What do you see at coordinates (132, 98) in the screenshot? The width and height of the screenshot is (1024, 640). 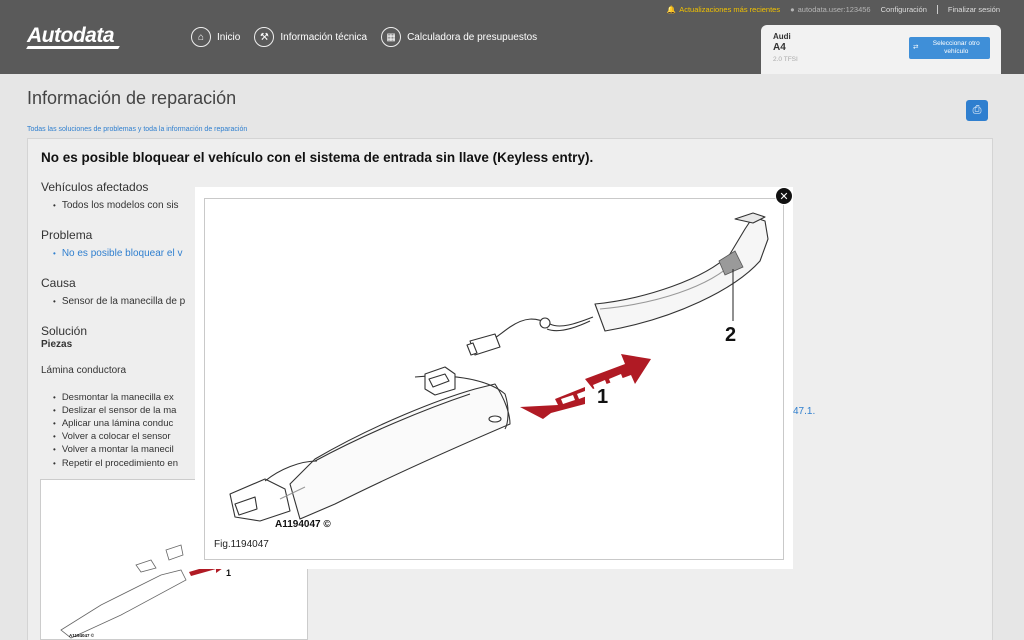 I see `page-title: Información de reparación` at bounding box center [132, 98].